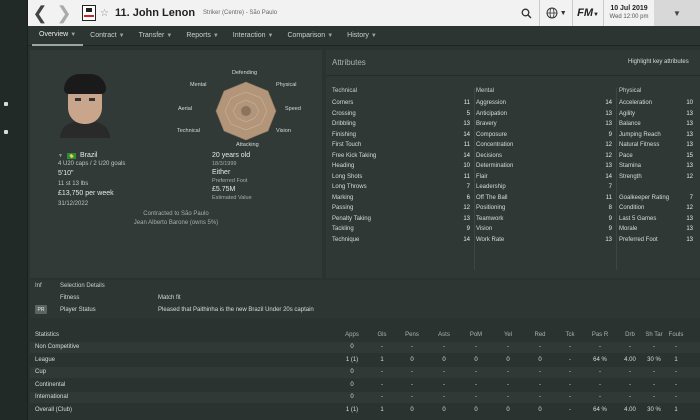 The height and width of the screenshot is (420, 700). What do you see at coordinates (352, 335) in the screenshot?
I see `column-header: Apps` at bounding box center [352, 335].